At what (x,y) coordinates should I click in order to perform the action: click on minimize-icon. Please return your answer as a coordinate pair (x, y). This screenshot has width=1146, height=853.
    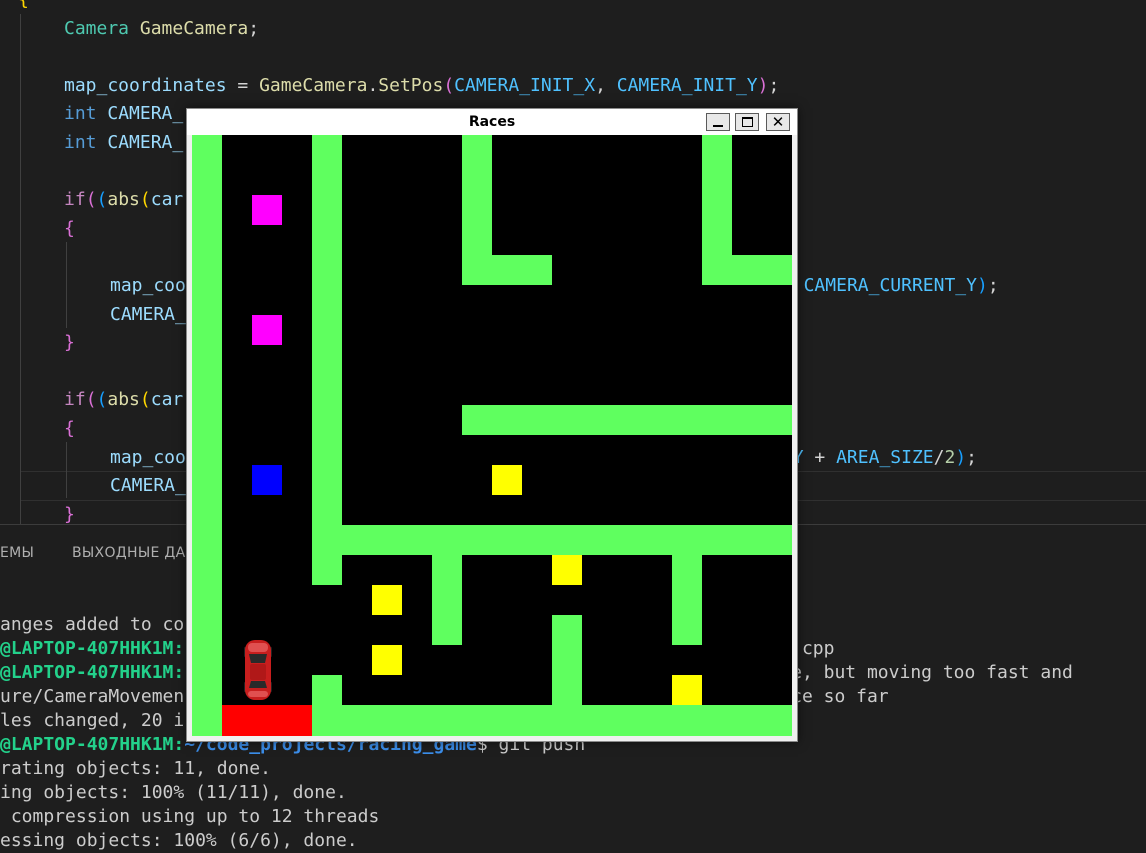
    Looking at the image, I should click on (718, 126).